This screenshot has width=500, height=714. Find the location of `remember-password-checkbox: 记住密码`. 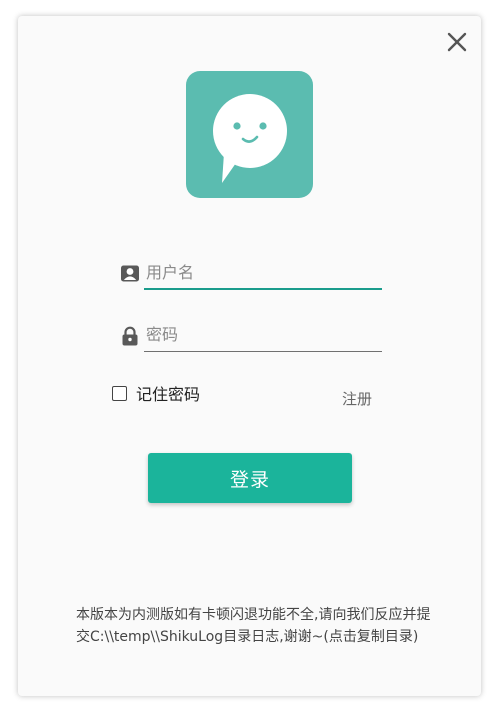

remember-password-checkbox: 记住密码 is located at coordinates (156, 393).